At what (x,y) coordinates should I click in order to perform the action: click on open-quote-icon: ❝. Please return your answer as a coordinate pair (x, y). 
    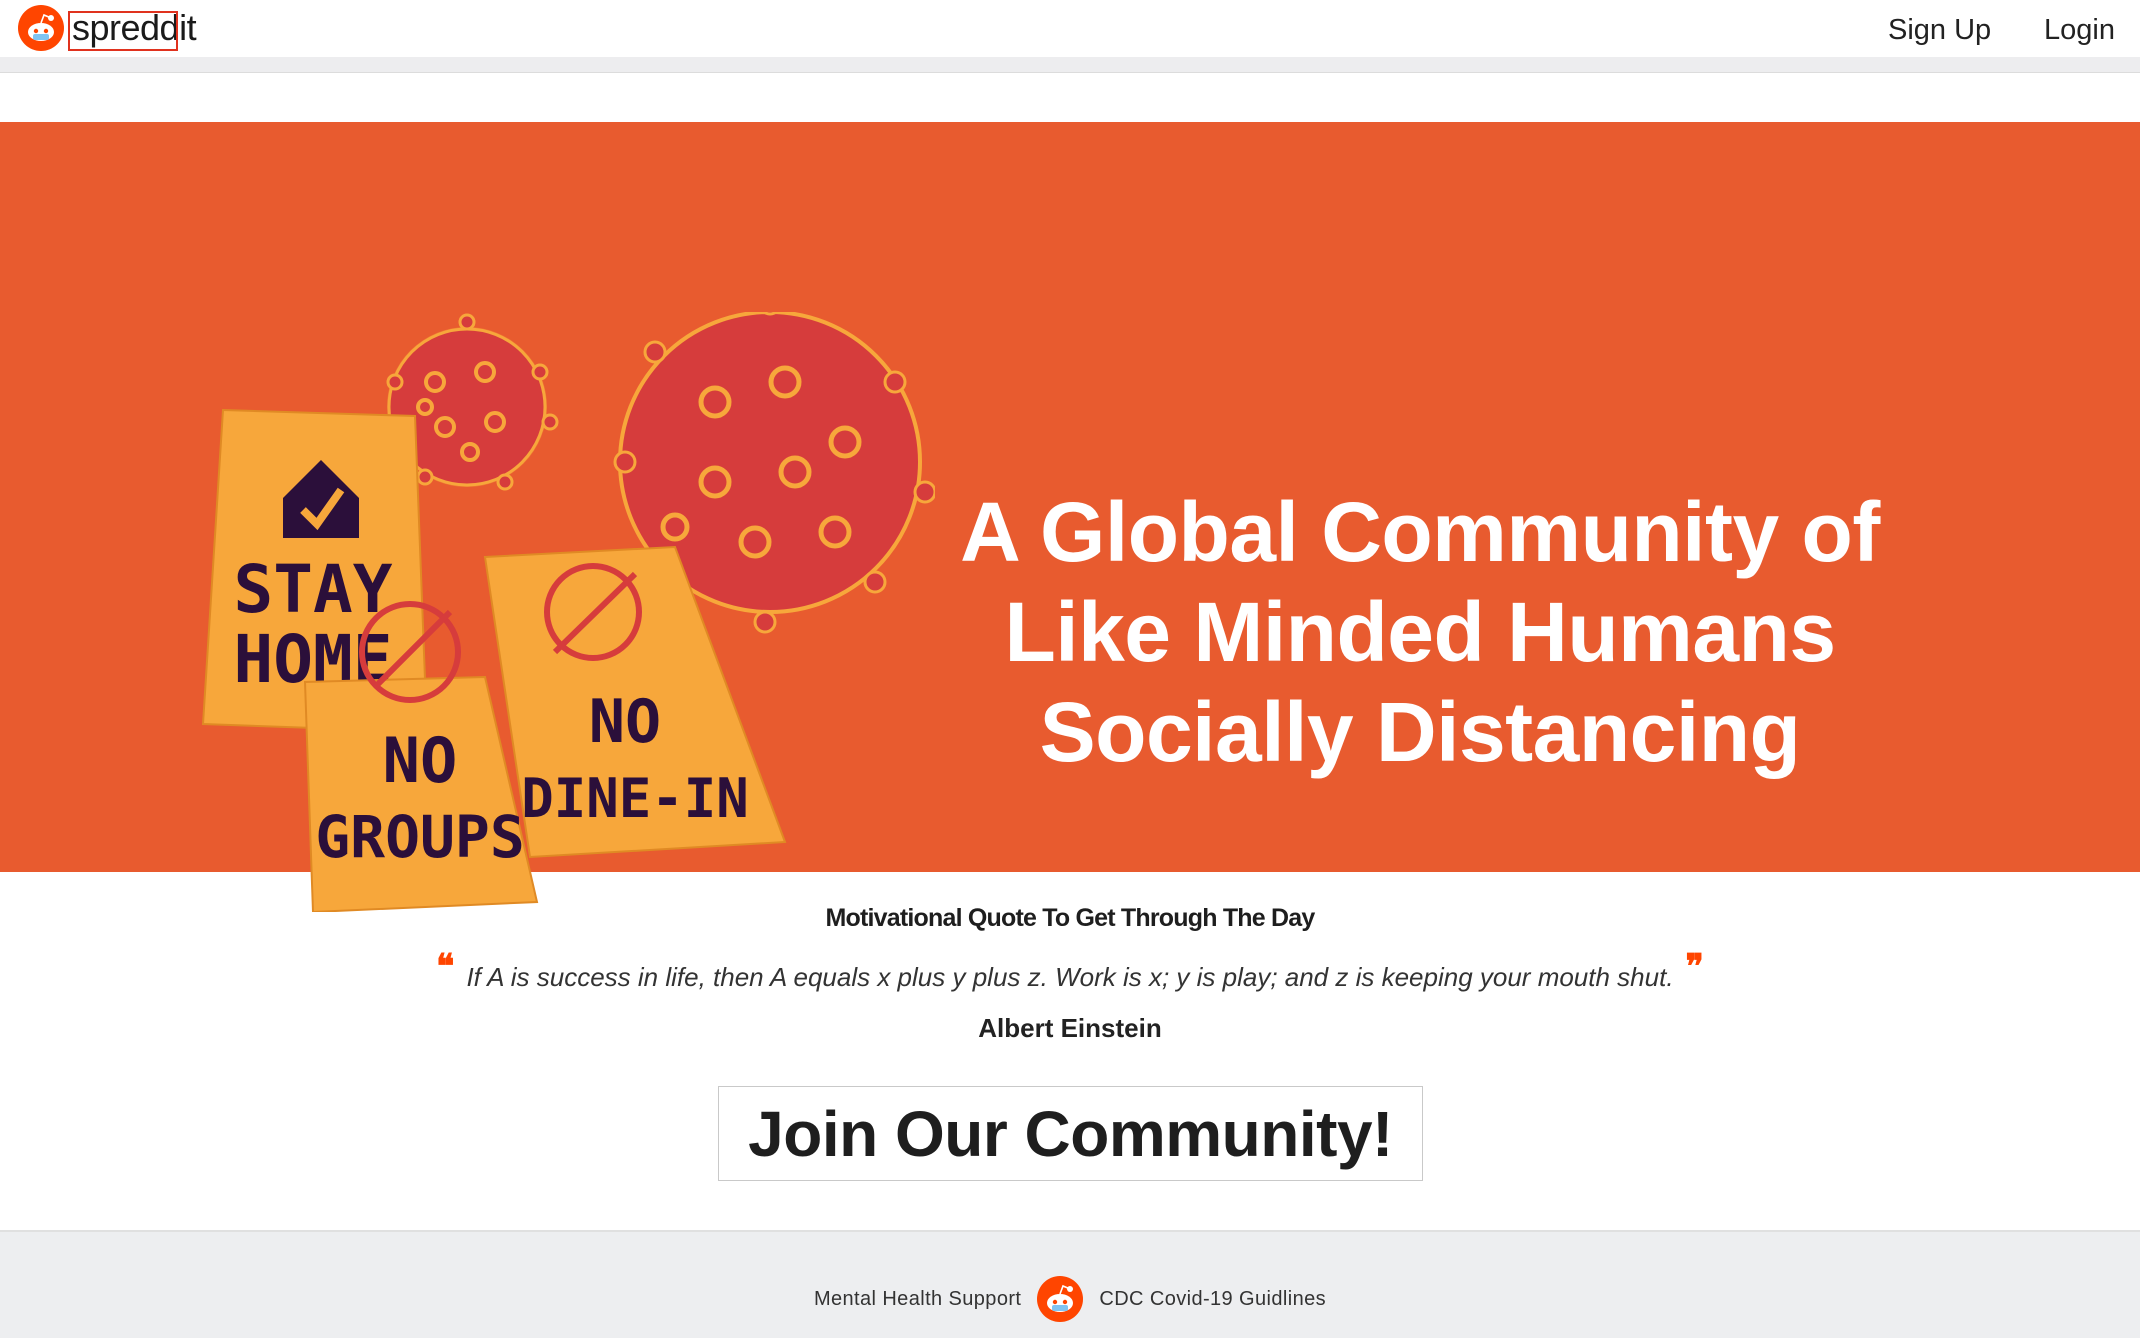
    Looking at the image, I should click on (445, 967).